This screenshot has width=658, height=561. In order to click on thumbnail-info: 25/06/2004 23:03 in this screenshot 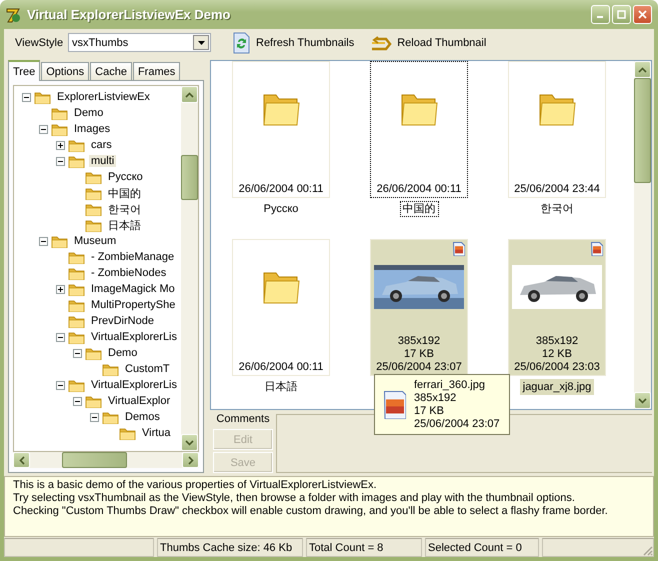, I will do `click(557, 367)`.